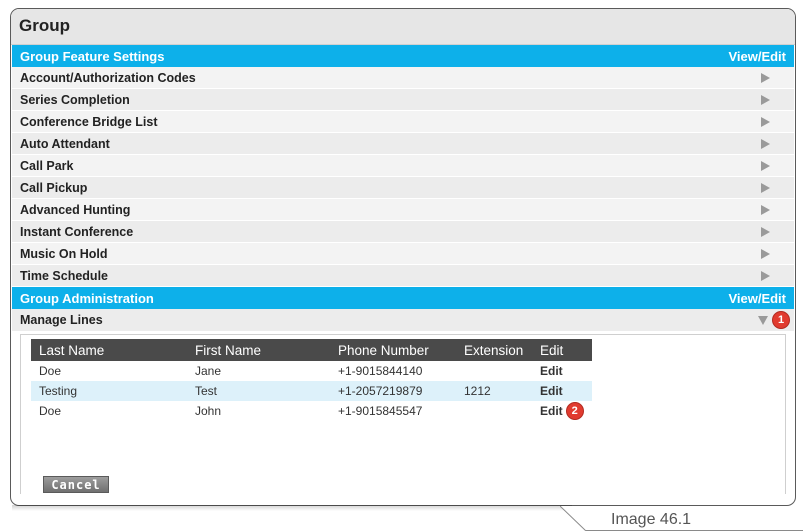  Describe the element at coordinates (651, 519) in the screenshot. I see `caption-text: Image 46.1` at that location.